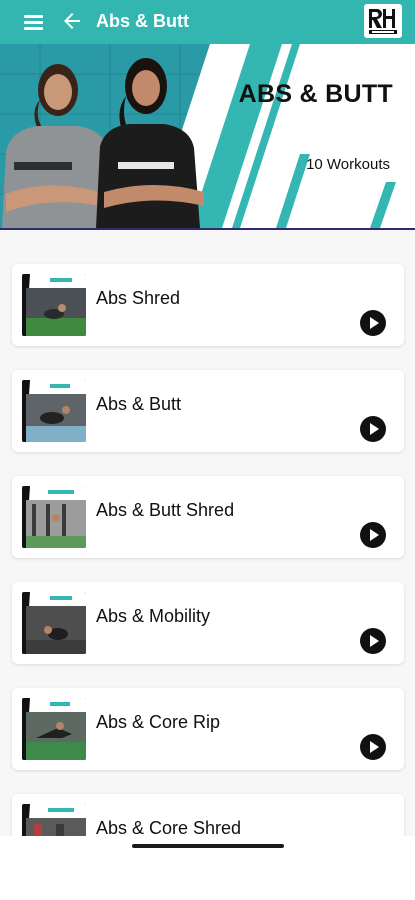 Image resolution: width=415 pixels, height=900 pixels. I want to click on workout-card-abs-and-core-rip: Abs & Core Rip, so click(208, 729).